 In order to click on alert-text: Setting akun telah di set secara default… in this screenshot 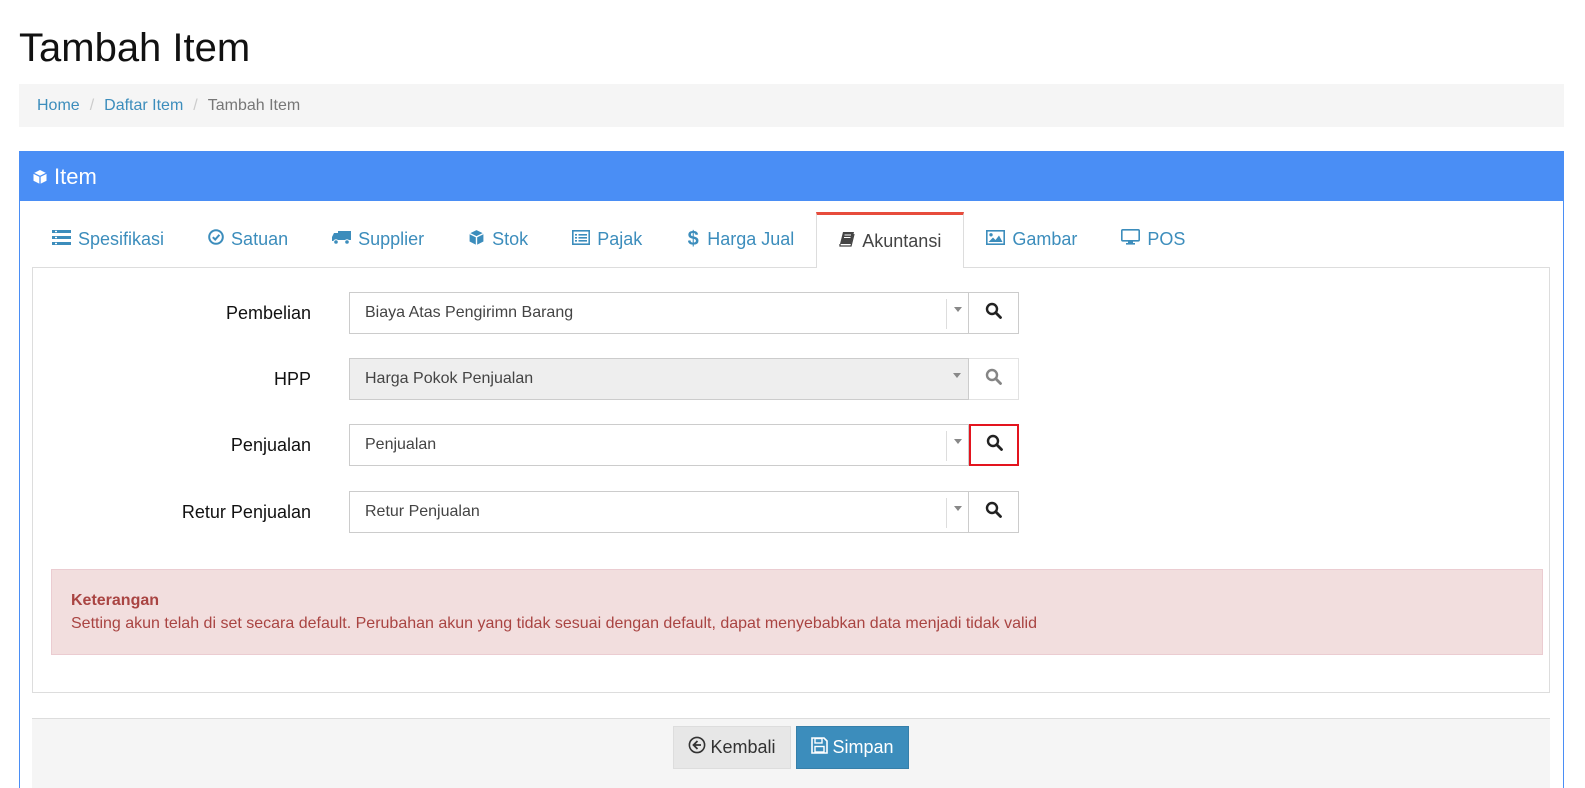, I will do `click(554, 623)`.